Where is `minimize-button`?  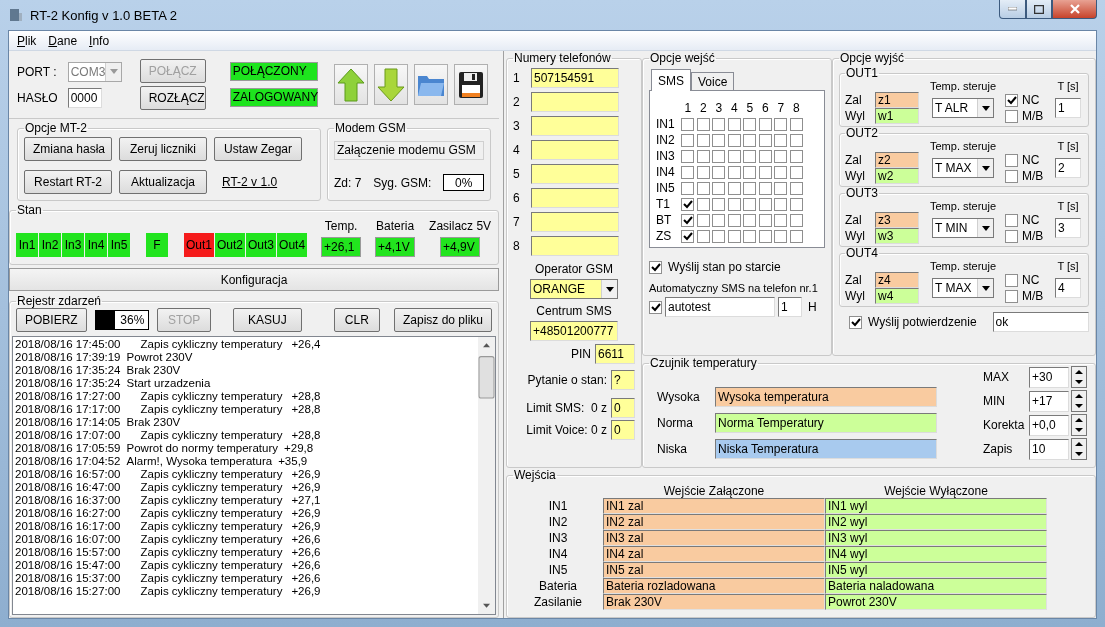 minimize-button is located at coordinates (1012, 9).